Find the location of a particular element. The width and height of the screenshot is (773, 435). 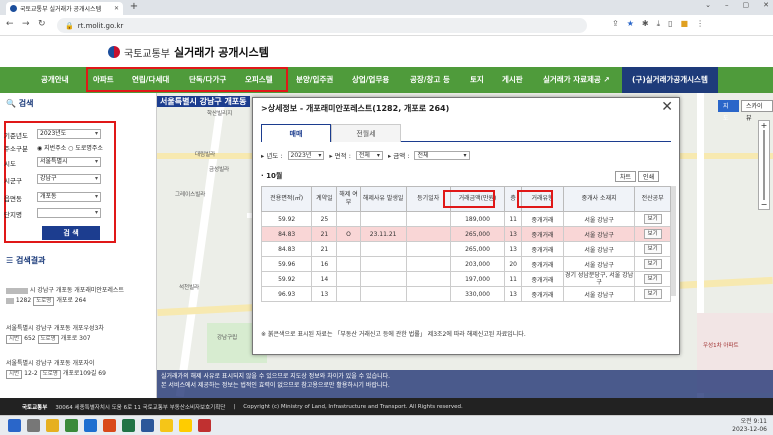

modal-title: >상세정보 - 개포래미안포레스트(1282, 개포로 264) is located at coordinates (355, 108).